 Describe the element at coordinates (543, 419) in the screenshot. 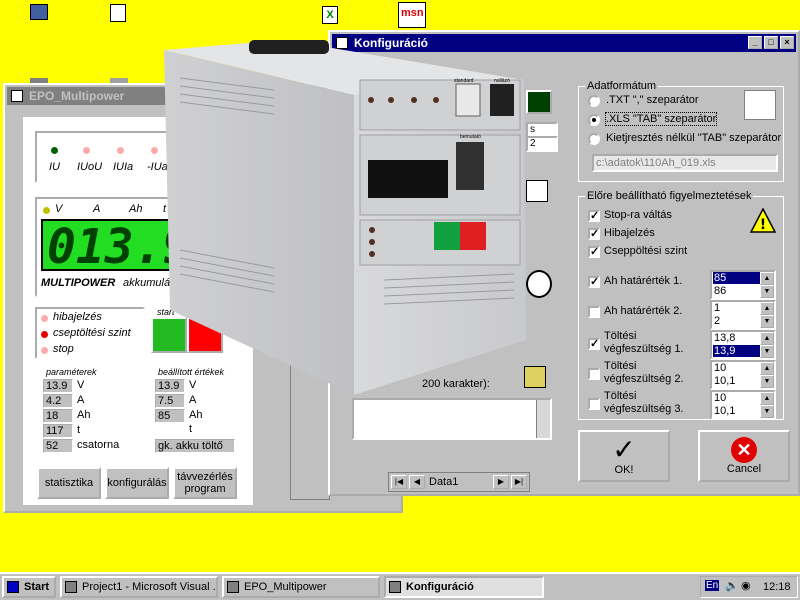

I see `comment-scrollbar` at that location.